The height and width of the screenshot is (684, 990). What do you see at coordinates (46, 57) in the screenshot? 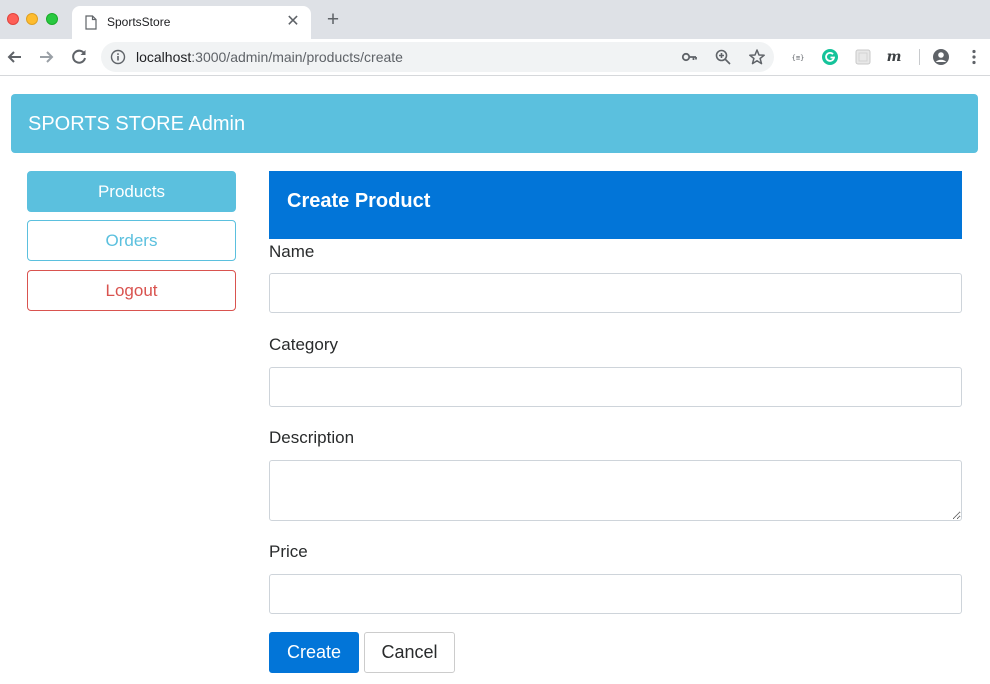
I see `forward-arrow-icon` at bounding box center [46, 57].